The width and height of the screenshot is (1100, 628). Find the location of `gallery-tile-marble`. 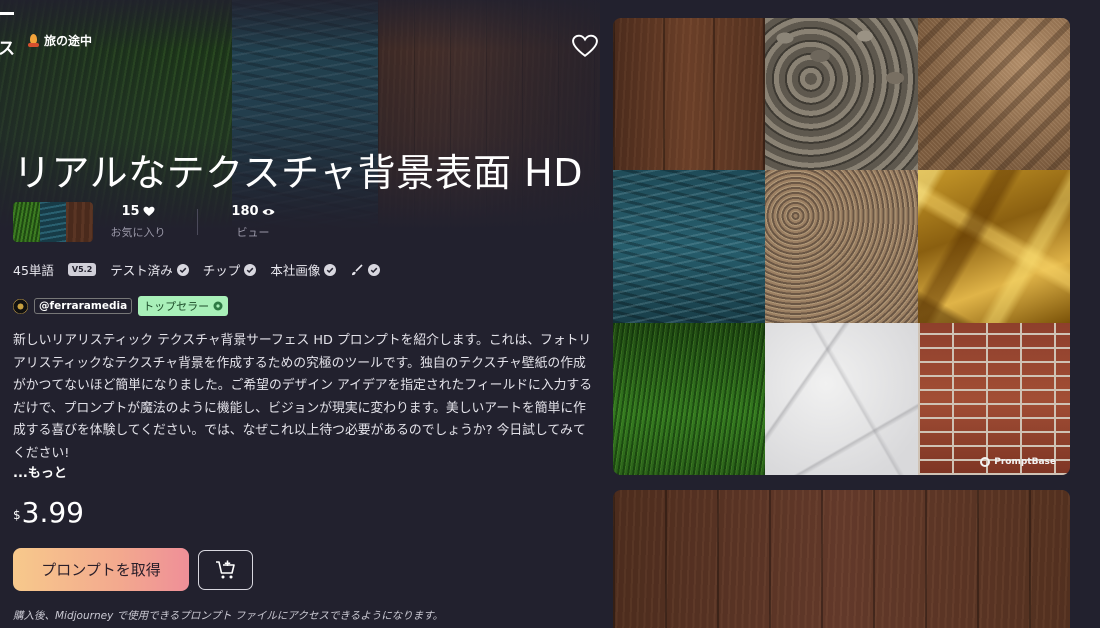

gallery-tile-marble is located at coordinates (841, 399).